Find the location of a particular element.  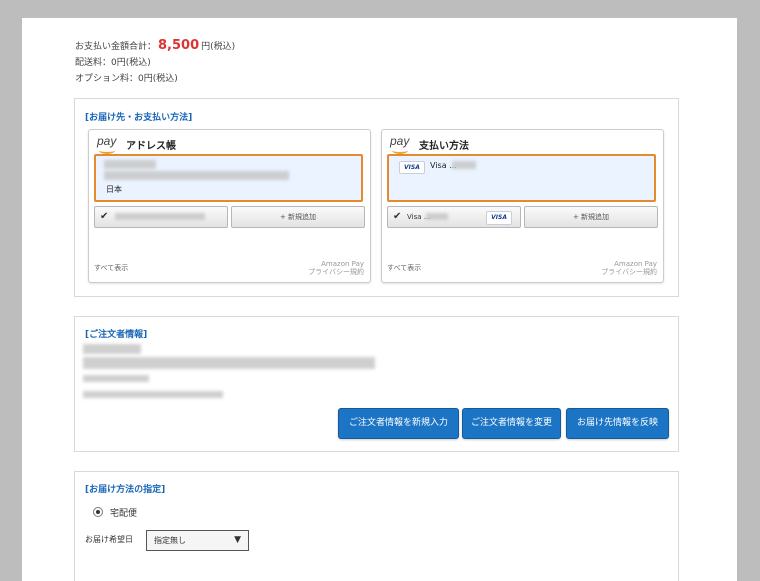

payment-method-title: 支払い方法 is located at coordinates (444, 146).